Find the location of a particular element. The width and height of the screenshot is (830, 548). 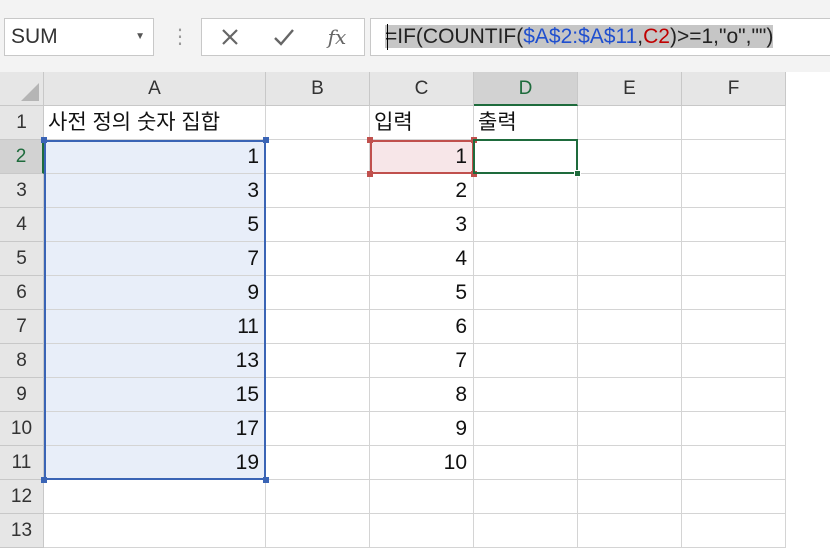

column-header-d: D is located at coordinates (526, 89).